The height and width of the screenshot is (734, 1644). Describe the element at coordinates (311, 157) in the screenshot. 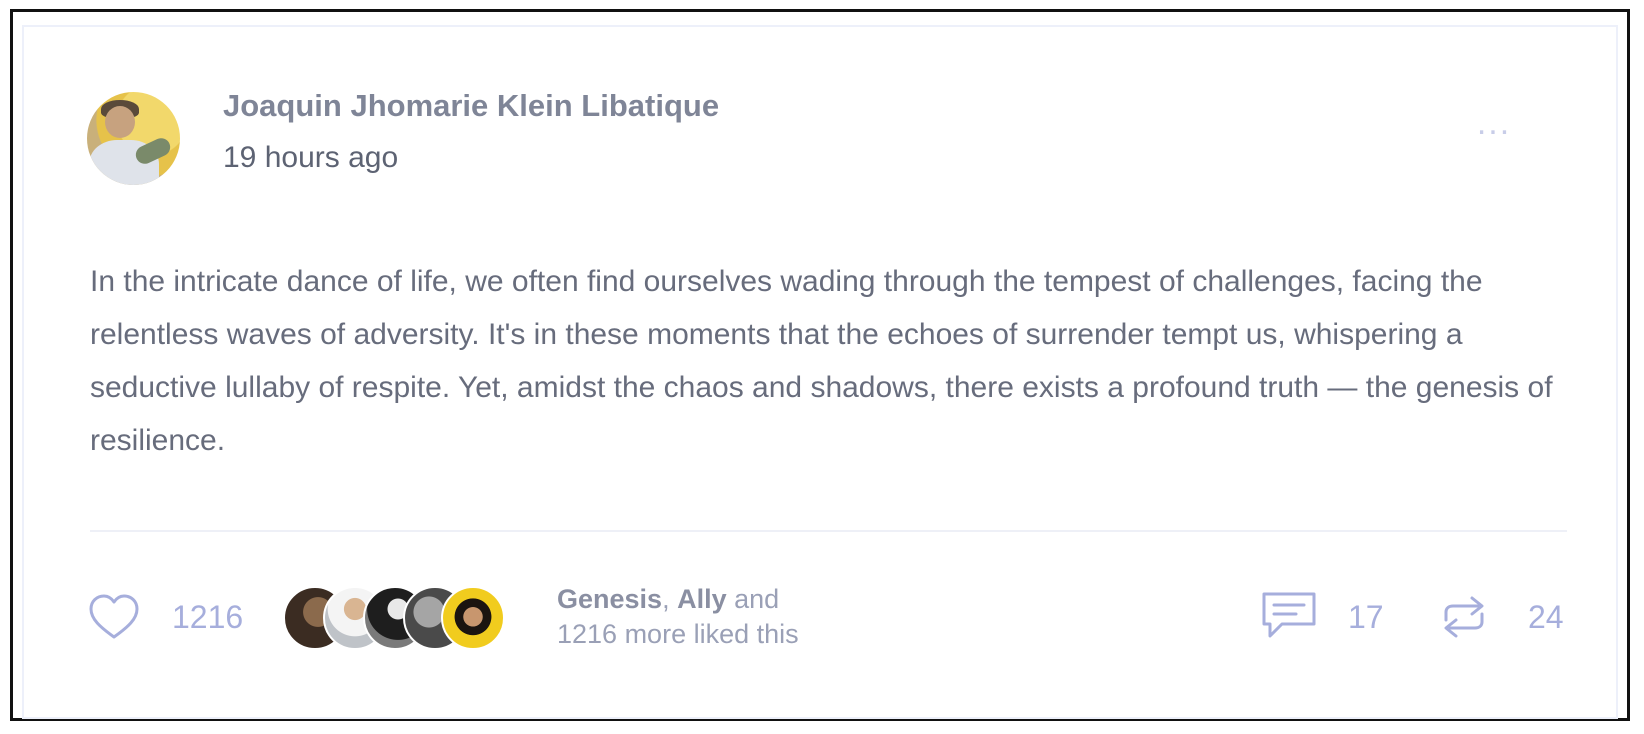

I see `post-timestamp: 19 hours ago` at that location.